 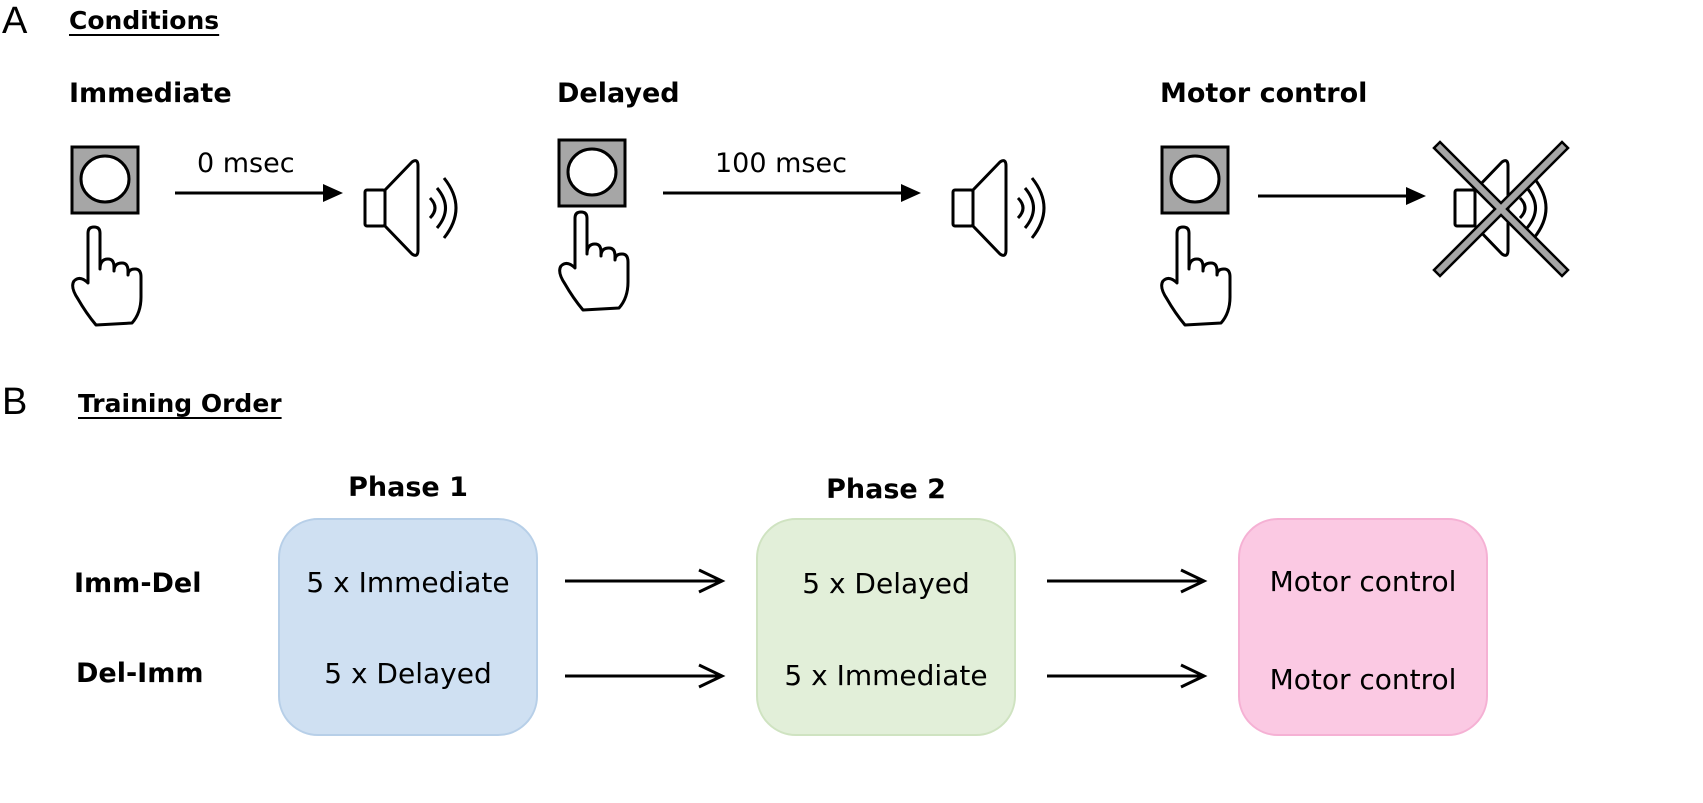 I want to click on speaker-muted-icon, so click(x=1501, y=209).